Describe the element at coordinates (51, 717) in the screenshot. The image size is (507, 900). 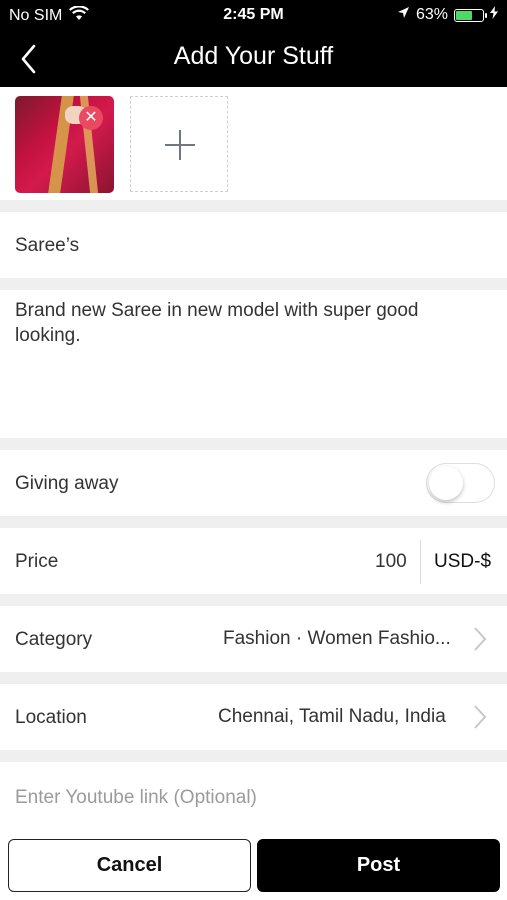
I see `location-label: Location` at that location.